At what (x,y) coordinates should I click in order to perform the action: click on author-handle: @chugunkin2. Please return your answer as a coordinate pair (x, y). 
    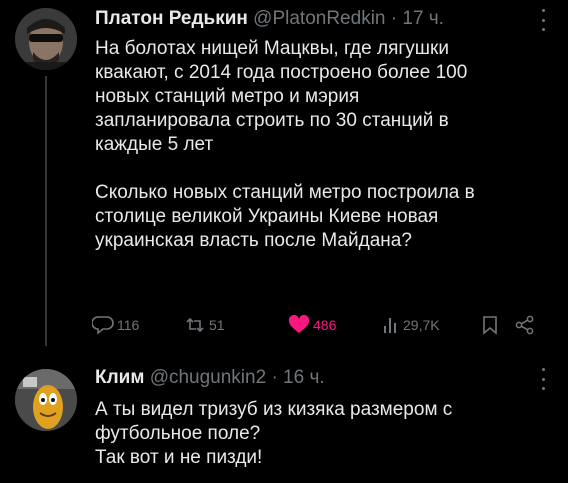
    Looking at the image, I should click on (208, 377).